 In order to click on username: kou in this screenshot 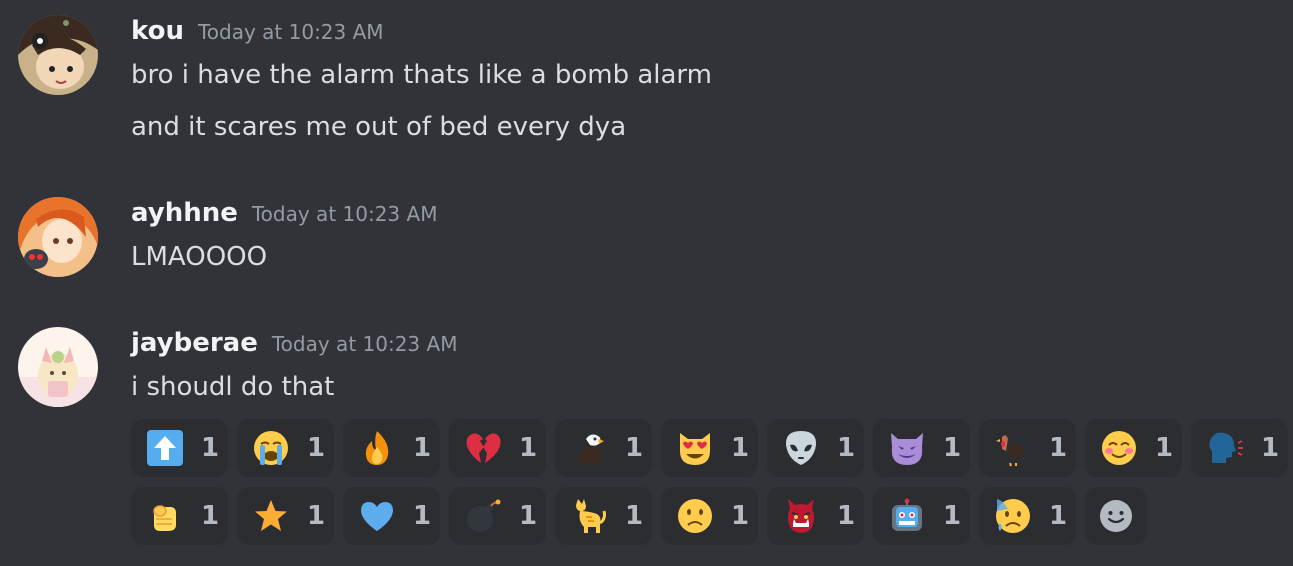, I will do `click(157, 31)`.